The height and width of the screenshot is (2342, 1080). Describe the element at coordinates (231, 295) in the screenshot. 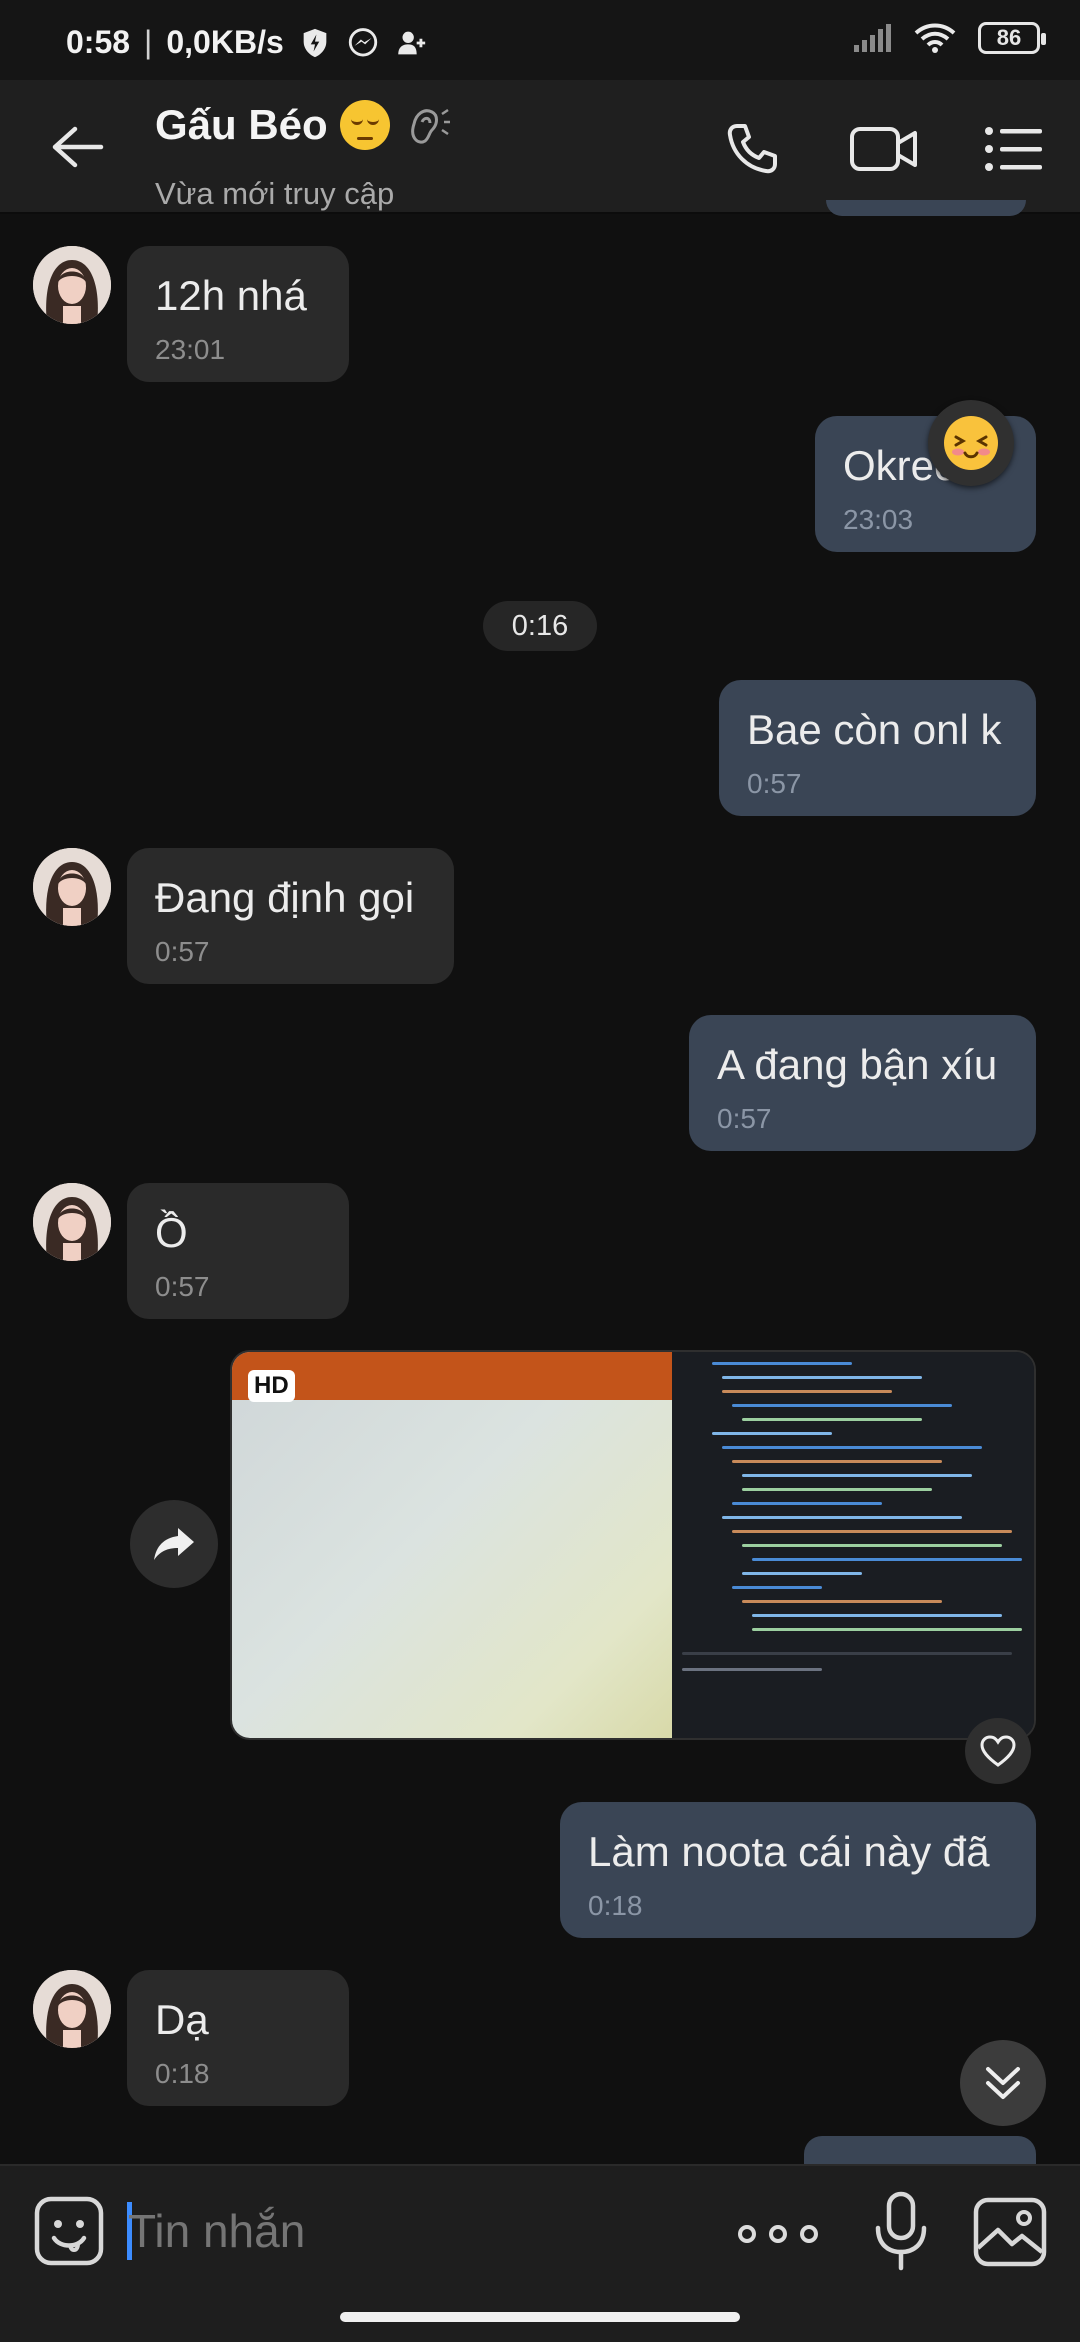

I see `message-text: 12h nhá` at that location.